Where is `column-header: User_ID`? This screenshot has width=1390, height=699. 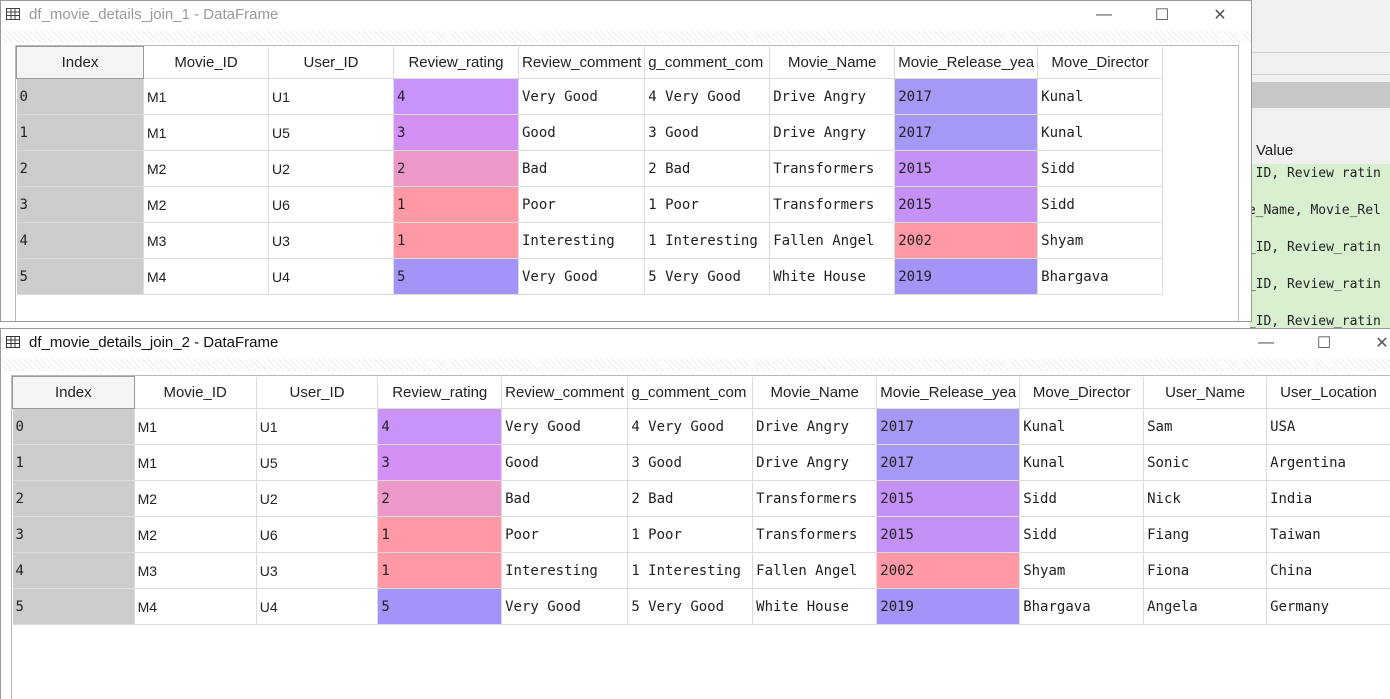
column-header: User_ID is located at coordinates (331, 62).